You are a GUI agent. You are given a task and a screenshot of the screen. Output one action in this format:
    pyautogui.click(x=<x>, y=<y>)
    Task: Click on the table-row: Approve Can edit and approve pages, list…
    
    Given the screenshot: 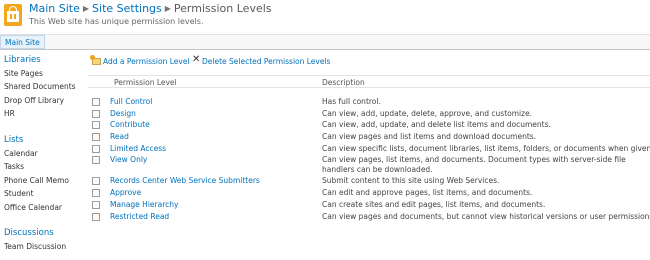 What is the action you would take?
    pyautogui.click(x=369, y=194)
    